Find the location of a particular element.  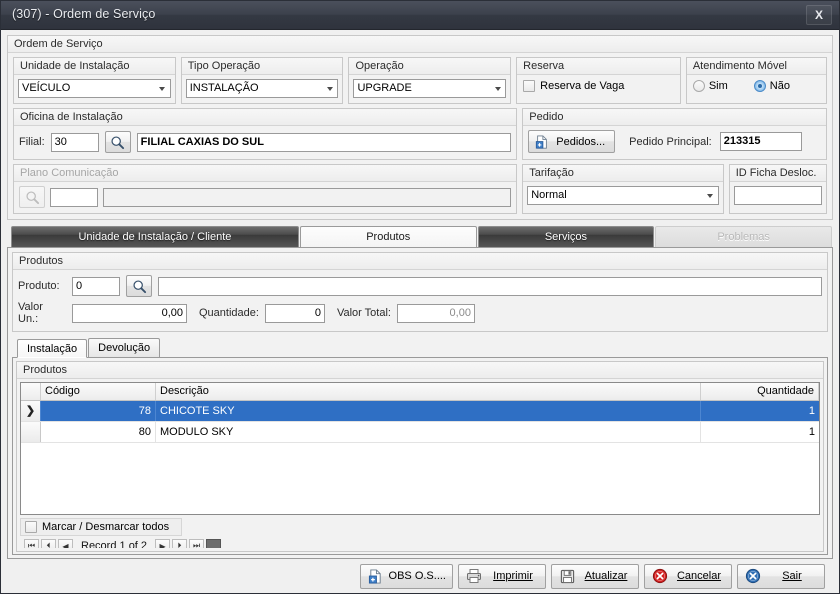

reserva-de-vaga-checkbox: Reserva de Vaga is located at coordinates (599, 86).